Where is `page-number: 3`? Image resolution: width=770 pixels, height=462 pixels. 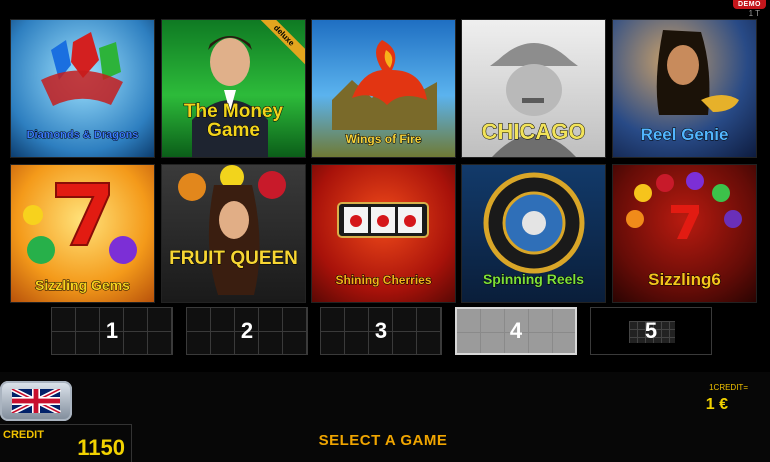
page-number: 3 is located at coordinates (381, 330).